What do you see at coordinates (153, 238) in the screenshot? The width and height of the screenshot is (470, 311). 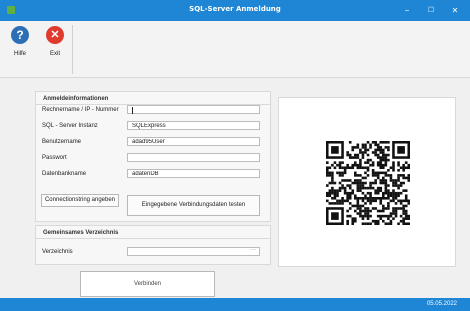 I see `section-divider` at bounding box center [153, 238].